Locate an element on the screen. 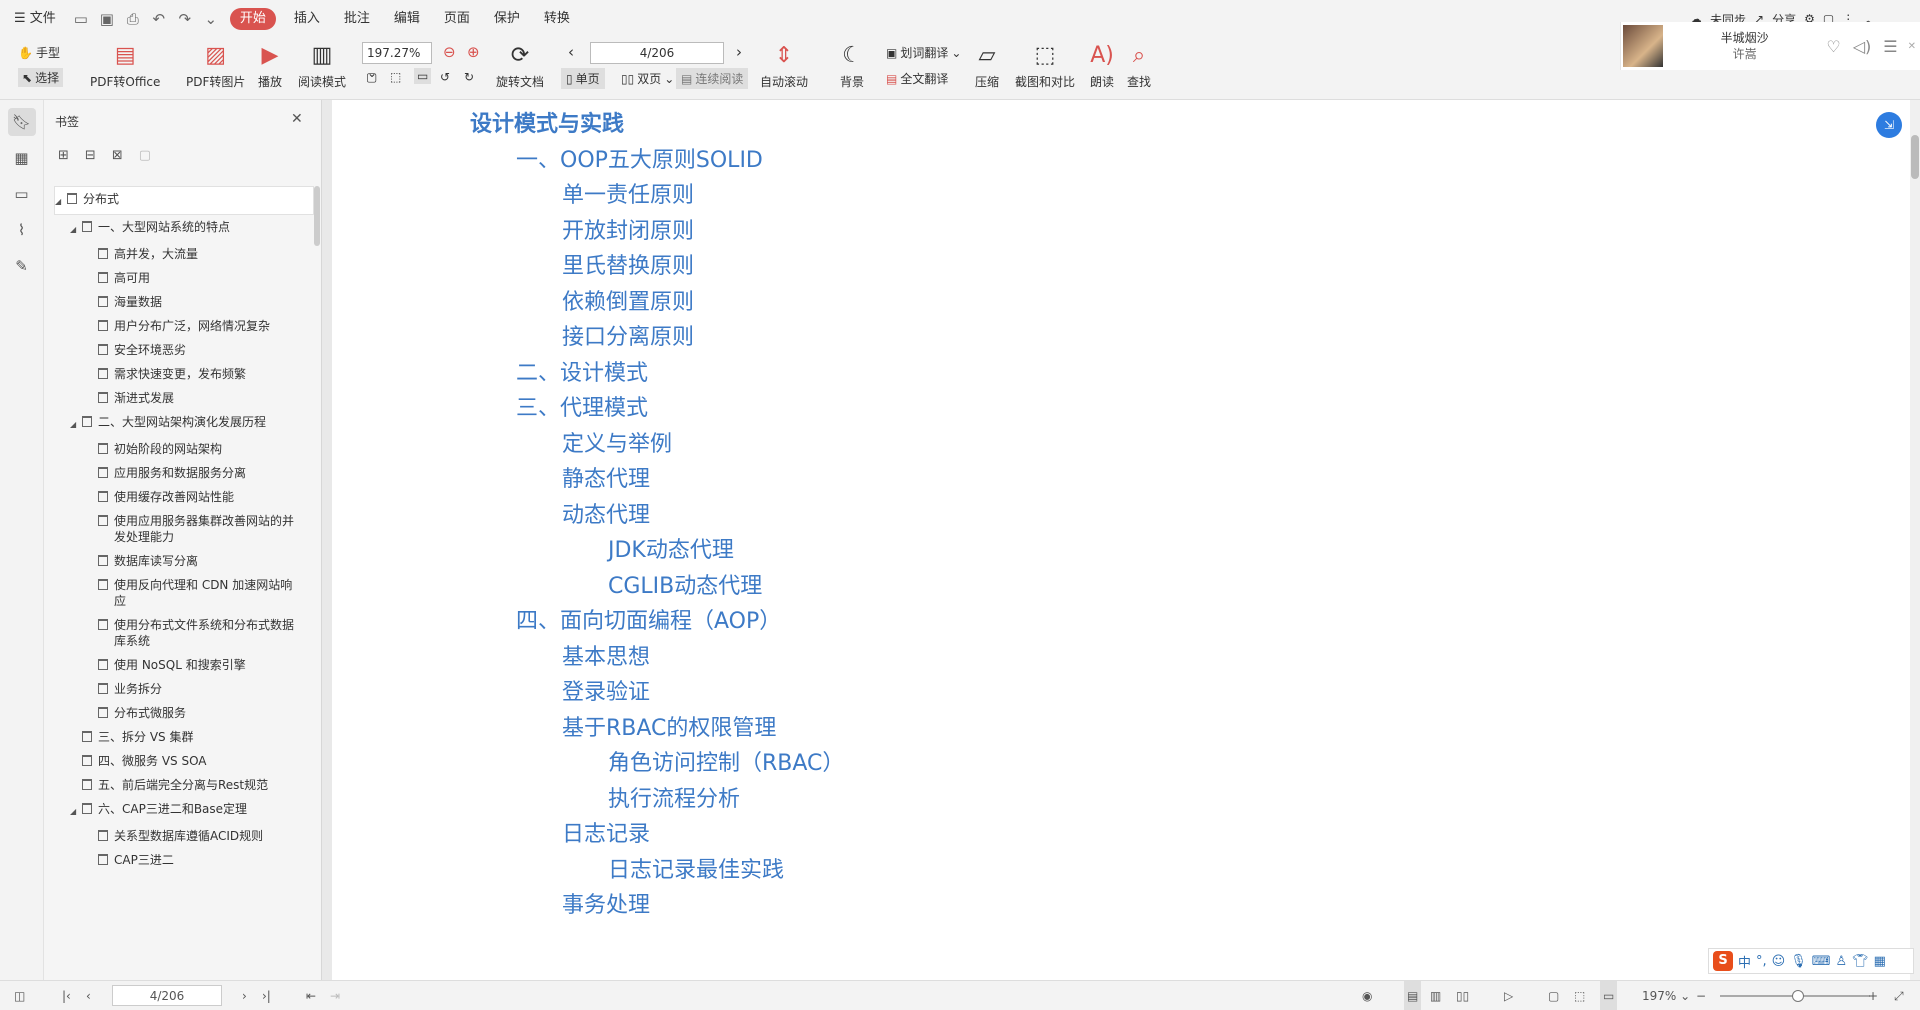 This screenshot has height=1010, width=1920. ime-lang: 中 is located at coordinates (1744, 961).